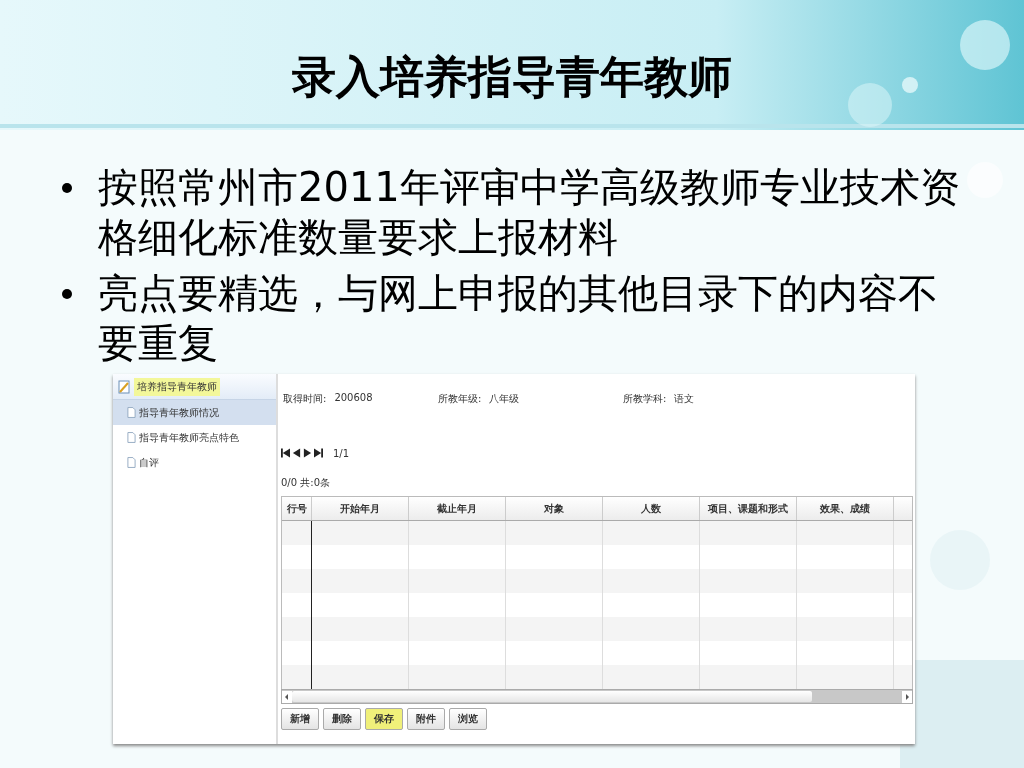 The height and width of the screenshot is (768, 1024). Describe the element at coordinates (342, 719) in the screenshot. I see `toolbar-button: 删除` at that location.